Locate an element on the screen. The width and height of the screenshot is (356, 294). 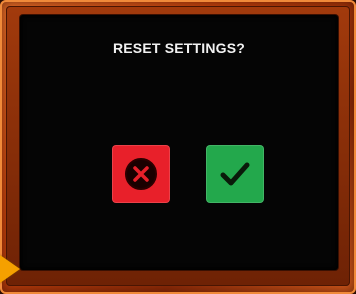
checkmark-icon is located at coordinates (235, 174).